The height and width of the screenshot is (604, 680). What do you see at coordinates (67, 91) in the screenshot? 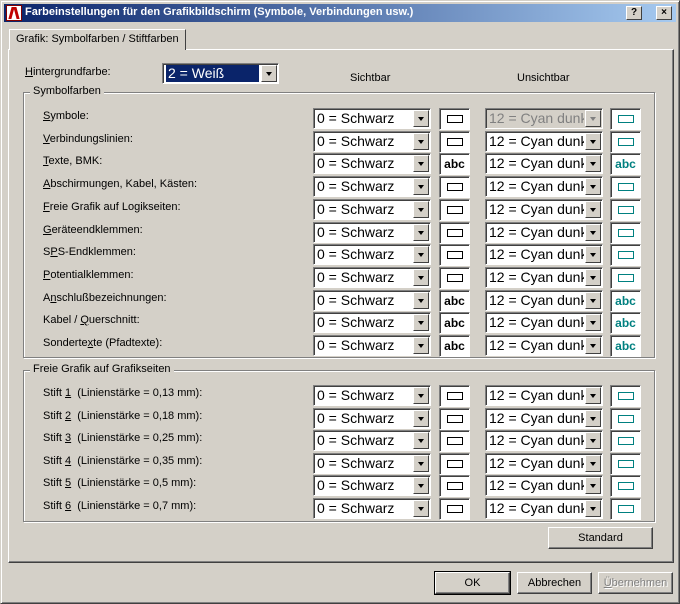
I see `symbol-colors-title: Symbolfarben` at bounding box center [67, 91].